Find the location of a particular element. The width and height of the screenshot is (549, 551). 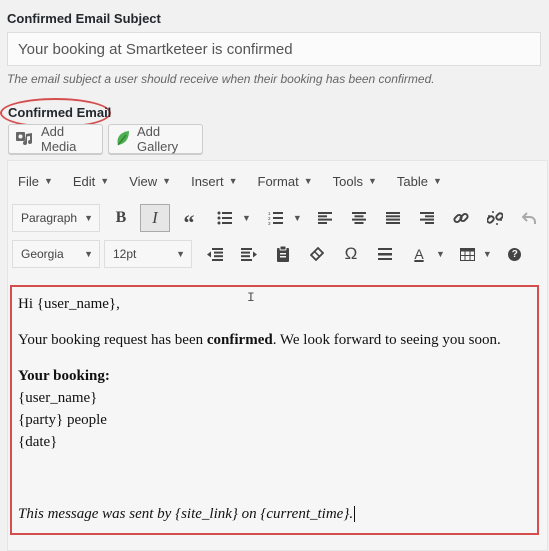

special-character-button: Ω is located at coordinates (351, 254).